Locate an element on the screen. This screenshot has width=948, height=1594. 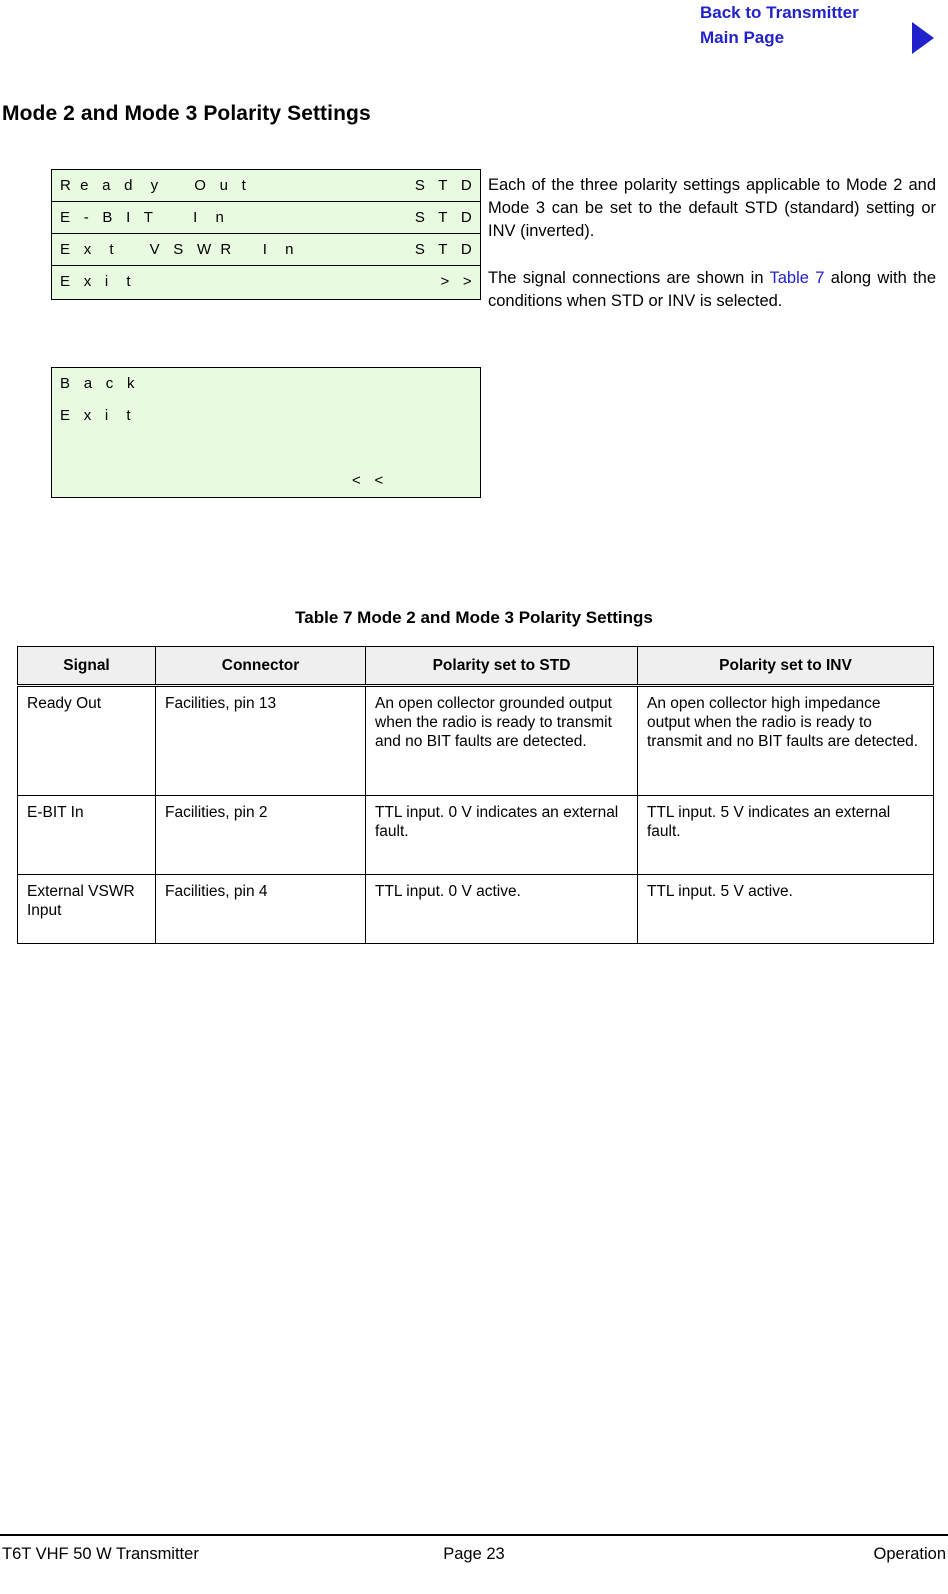
lcd-row-value: < < is located at coordinates (368, 480).